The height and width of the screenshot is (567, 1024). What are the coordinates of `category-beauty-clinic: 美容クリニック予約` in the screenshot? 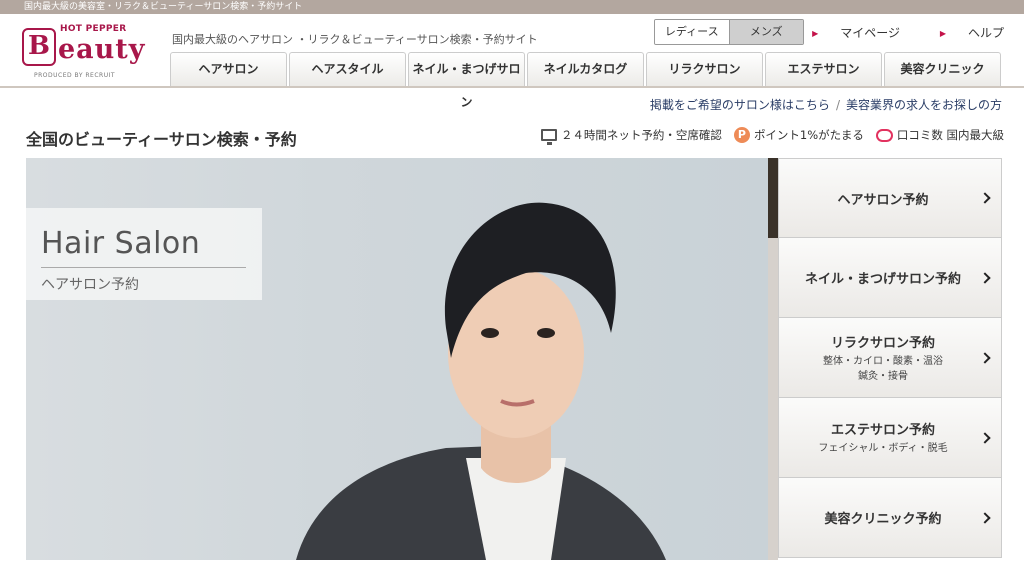 It's located at (890, 518).